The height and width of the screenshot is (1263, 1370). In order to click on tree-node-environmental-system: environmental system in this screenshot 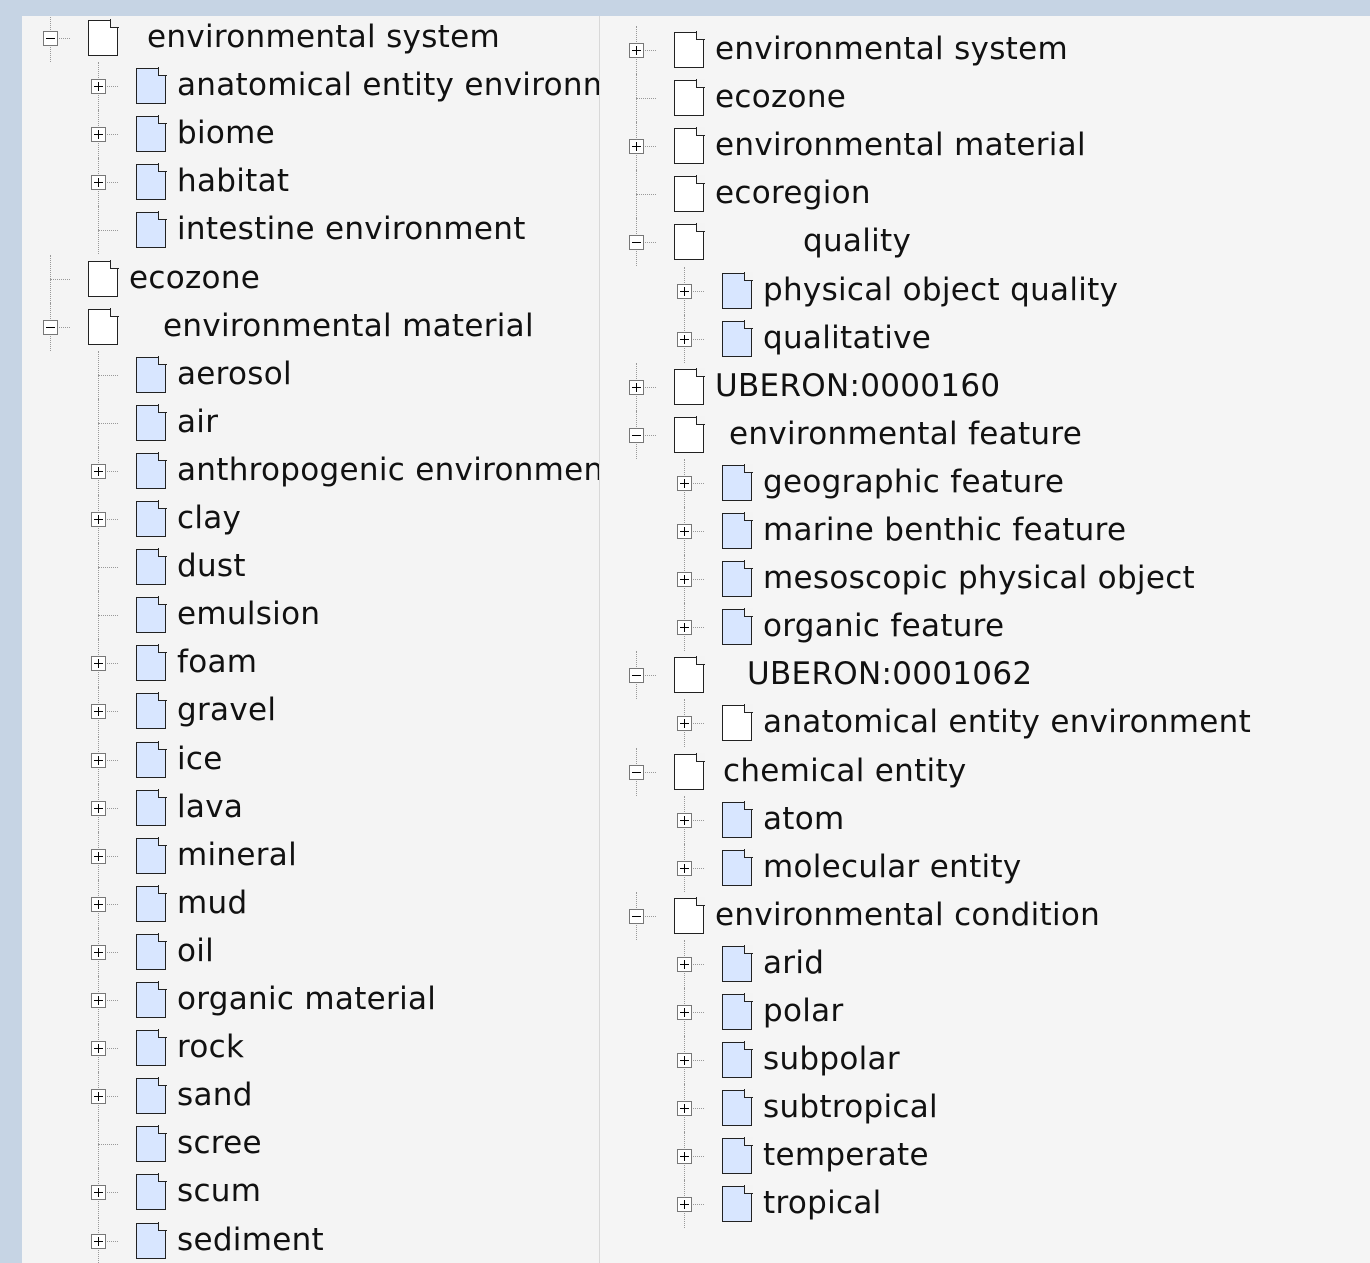, I will do `click(985, 50)`.